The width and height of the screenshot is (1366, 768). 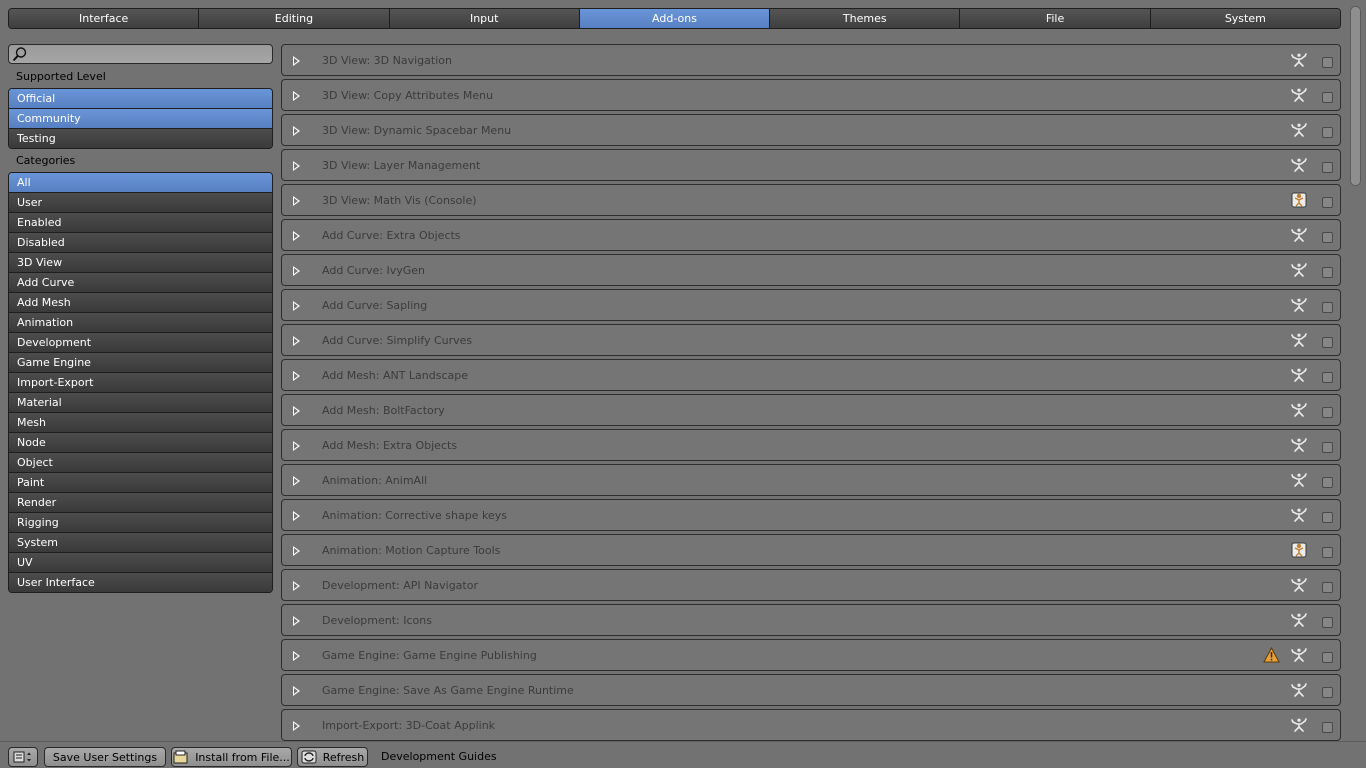 I want to click on addon-row: 3D View: Copy Attributes Menu, so click(x=811, y=95).